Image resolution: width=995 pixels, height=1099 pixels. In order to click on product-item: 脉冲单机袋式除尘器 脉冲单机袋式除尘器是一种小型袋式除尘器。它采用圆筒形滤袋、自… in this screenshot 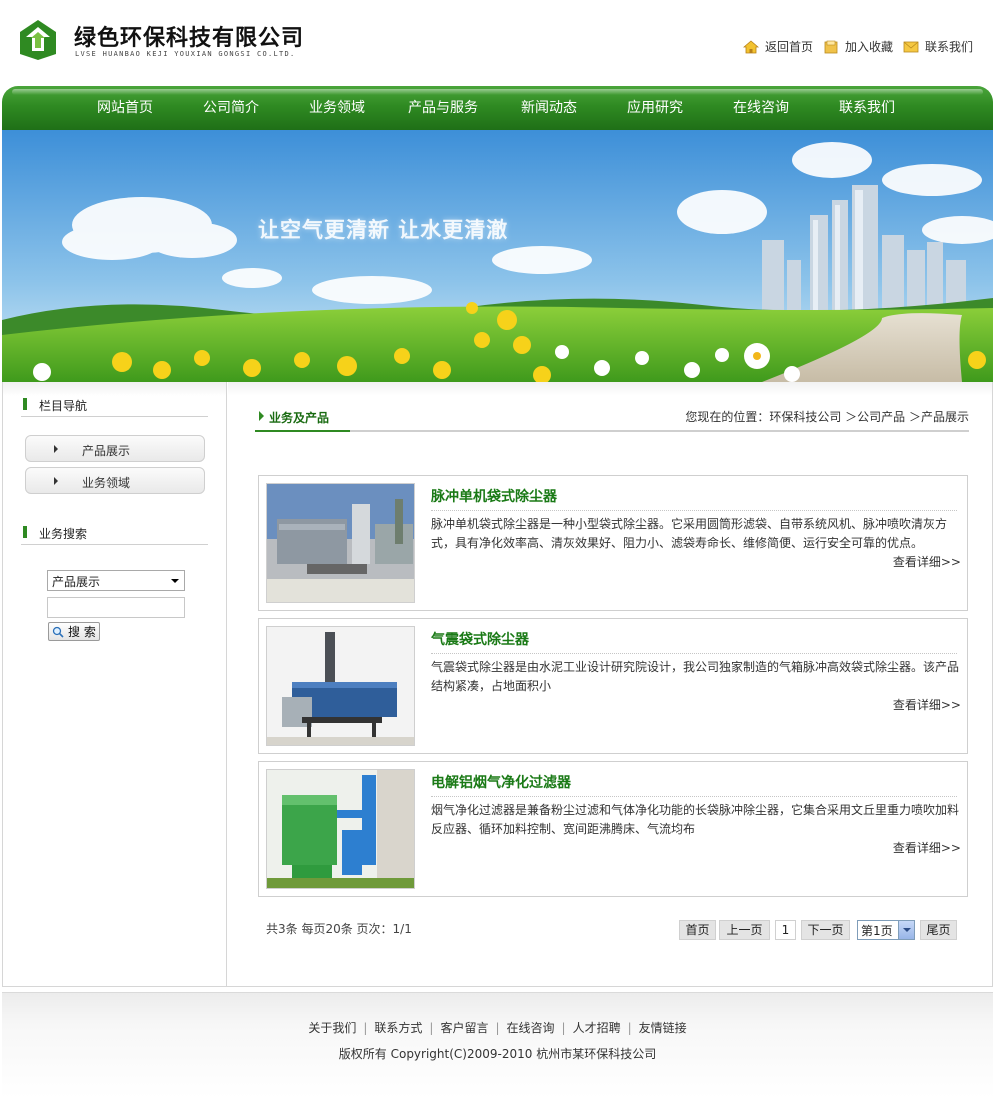, I will do `click(613, 543)`.